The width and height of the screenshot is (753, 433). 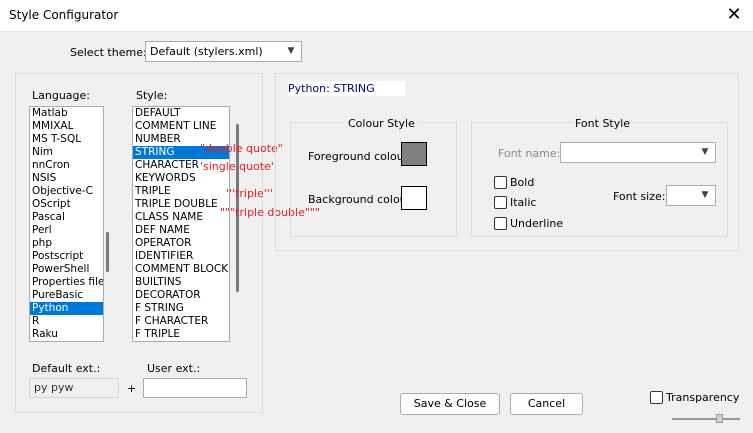 What do you see at coordinates (500, 182) in the screenshot?
I see `bold-checkbox-box` at bounding box center [500, 182].